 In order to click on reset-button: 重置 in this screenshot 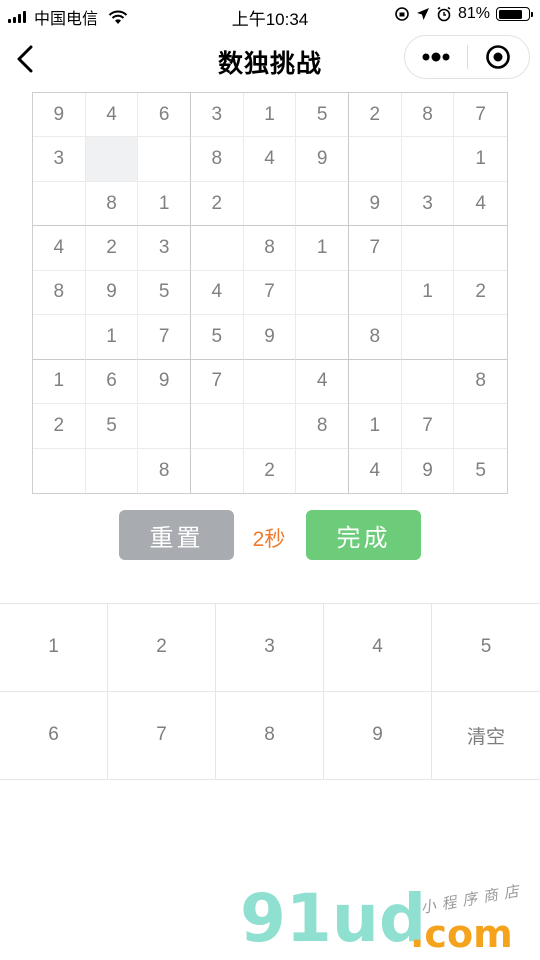, I will do `click(176, 535)`.